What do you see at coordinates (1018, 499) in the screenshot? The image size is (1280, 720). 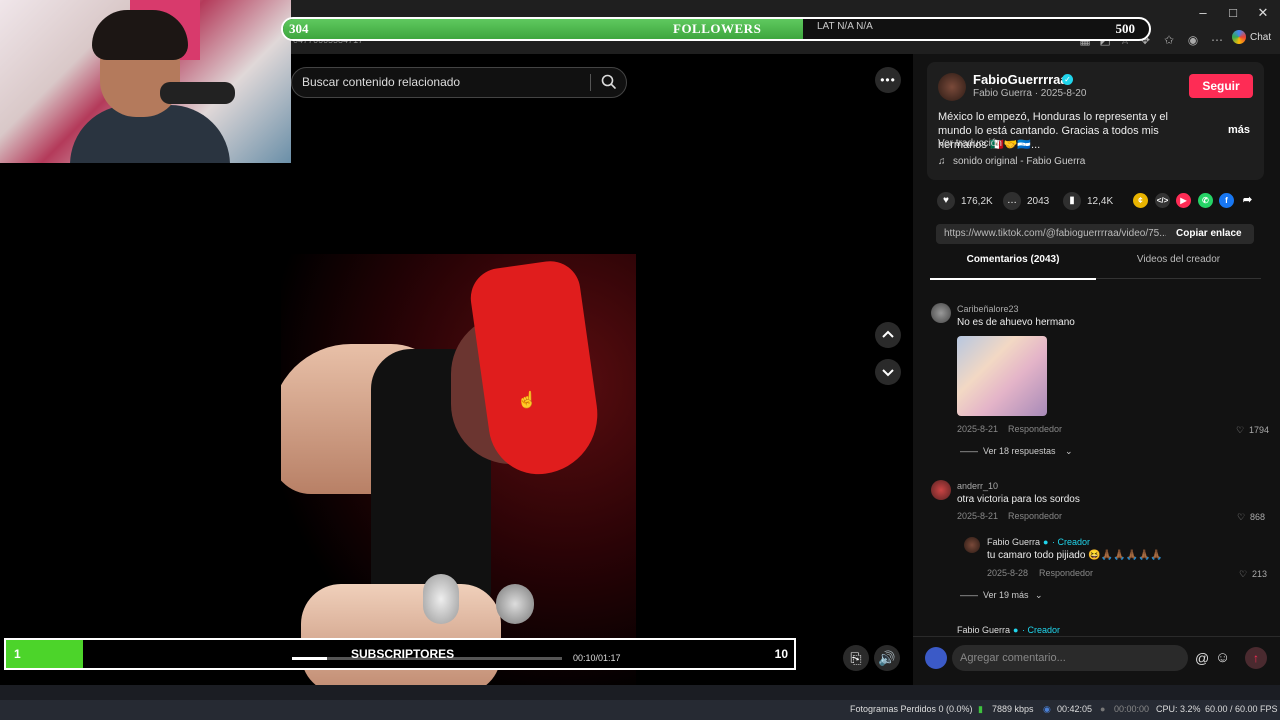 I see `comment-text: otra victoria para los sordos` at bounding box center [1018, 499].